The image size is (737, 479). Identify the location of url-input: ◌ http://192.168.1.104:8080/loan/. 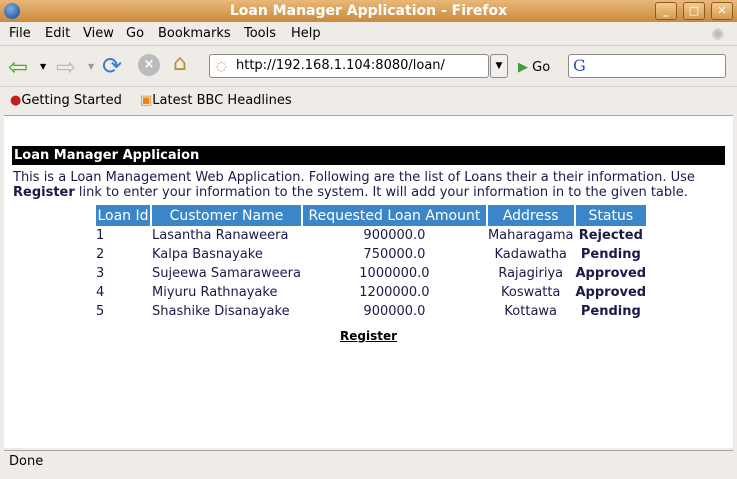
(349, 66).